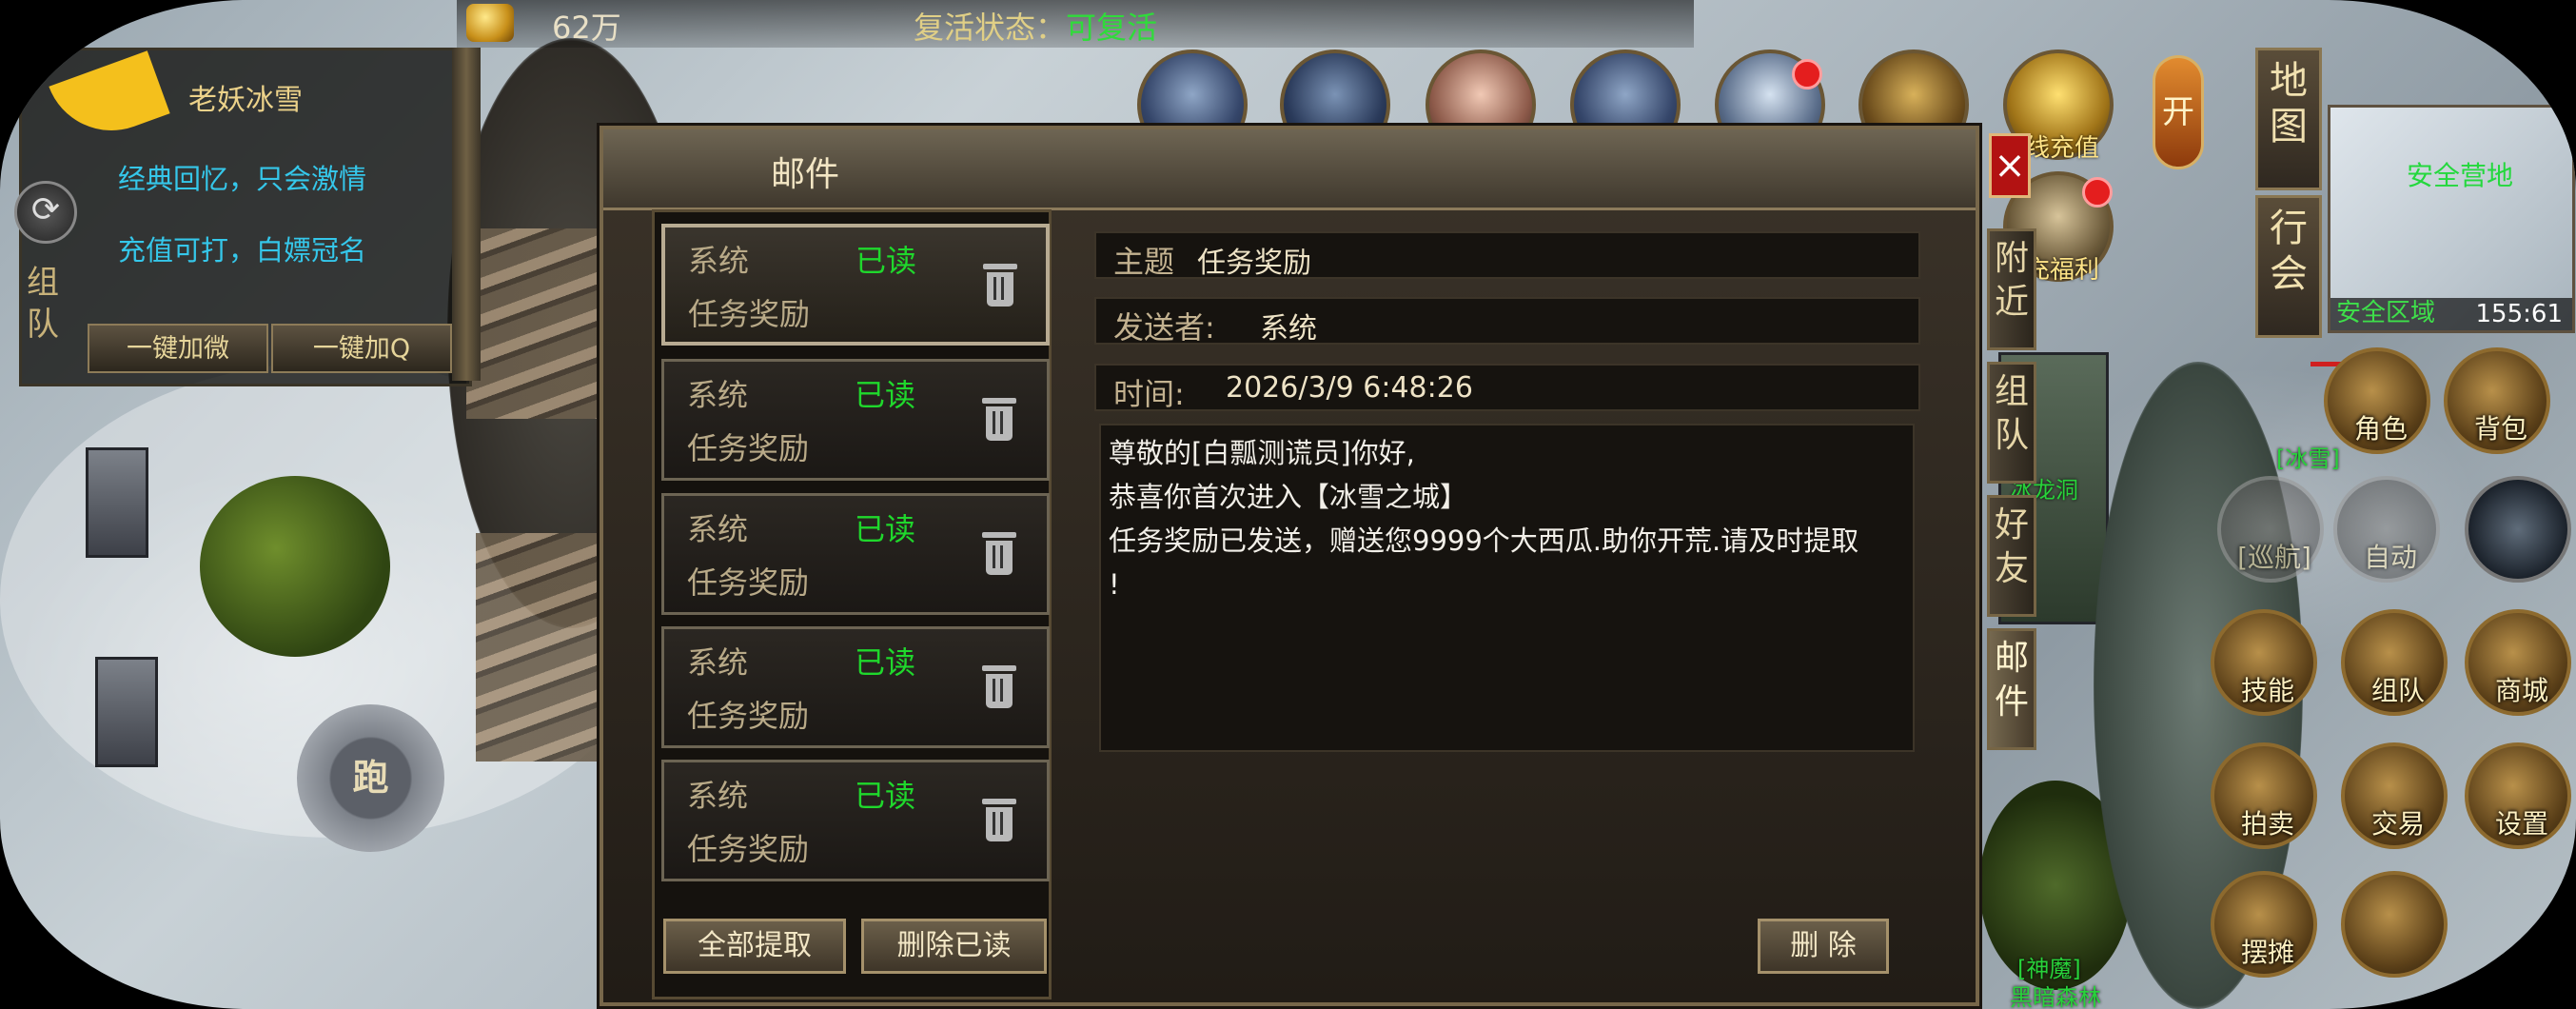 This screenshot has height=1009, width=2576. Describe the element at coordinates (2386, 529) in the screenshot. I see `auto-button: 自动` at that location.